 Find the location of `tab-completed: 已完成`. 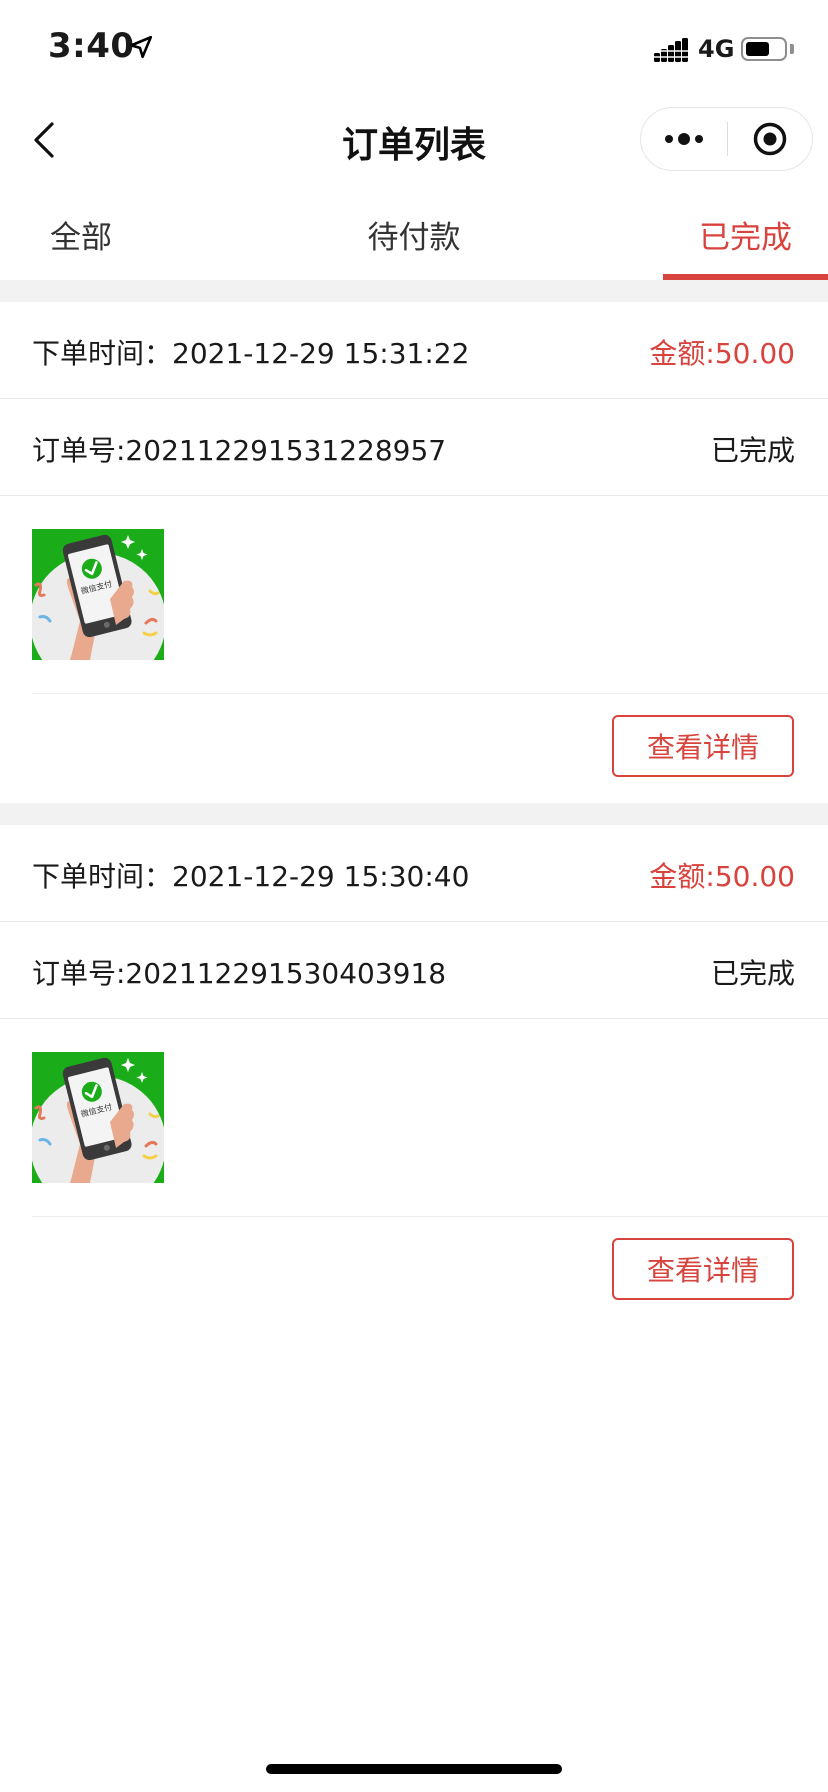

tab-completed: 已完成 is located at coordinates (745, 239).